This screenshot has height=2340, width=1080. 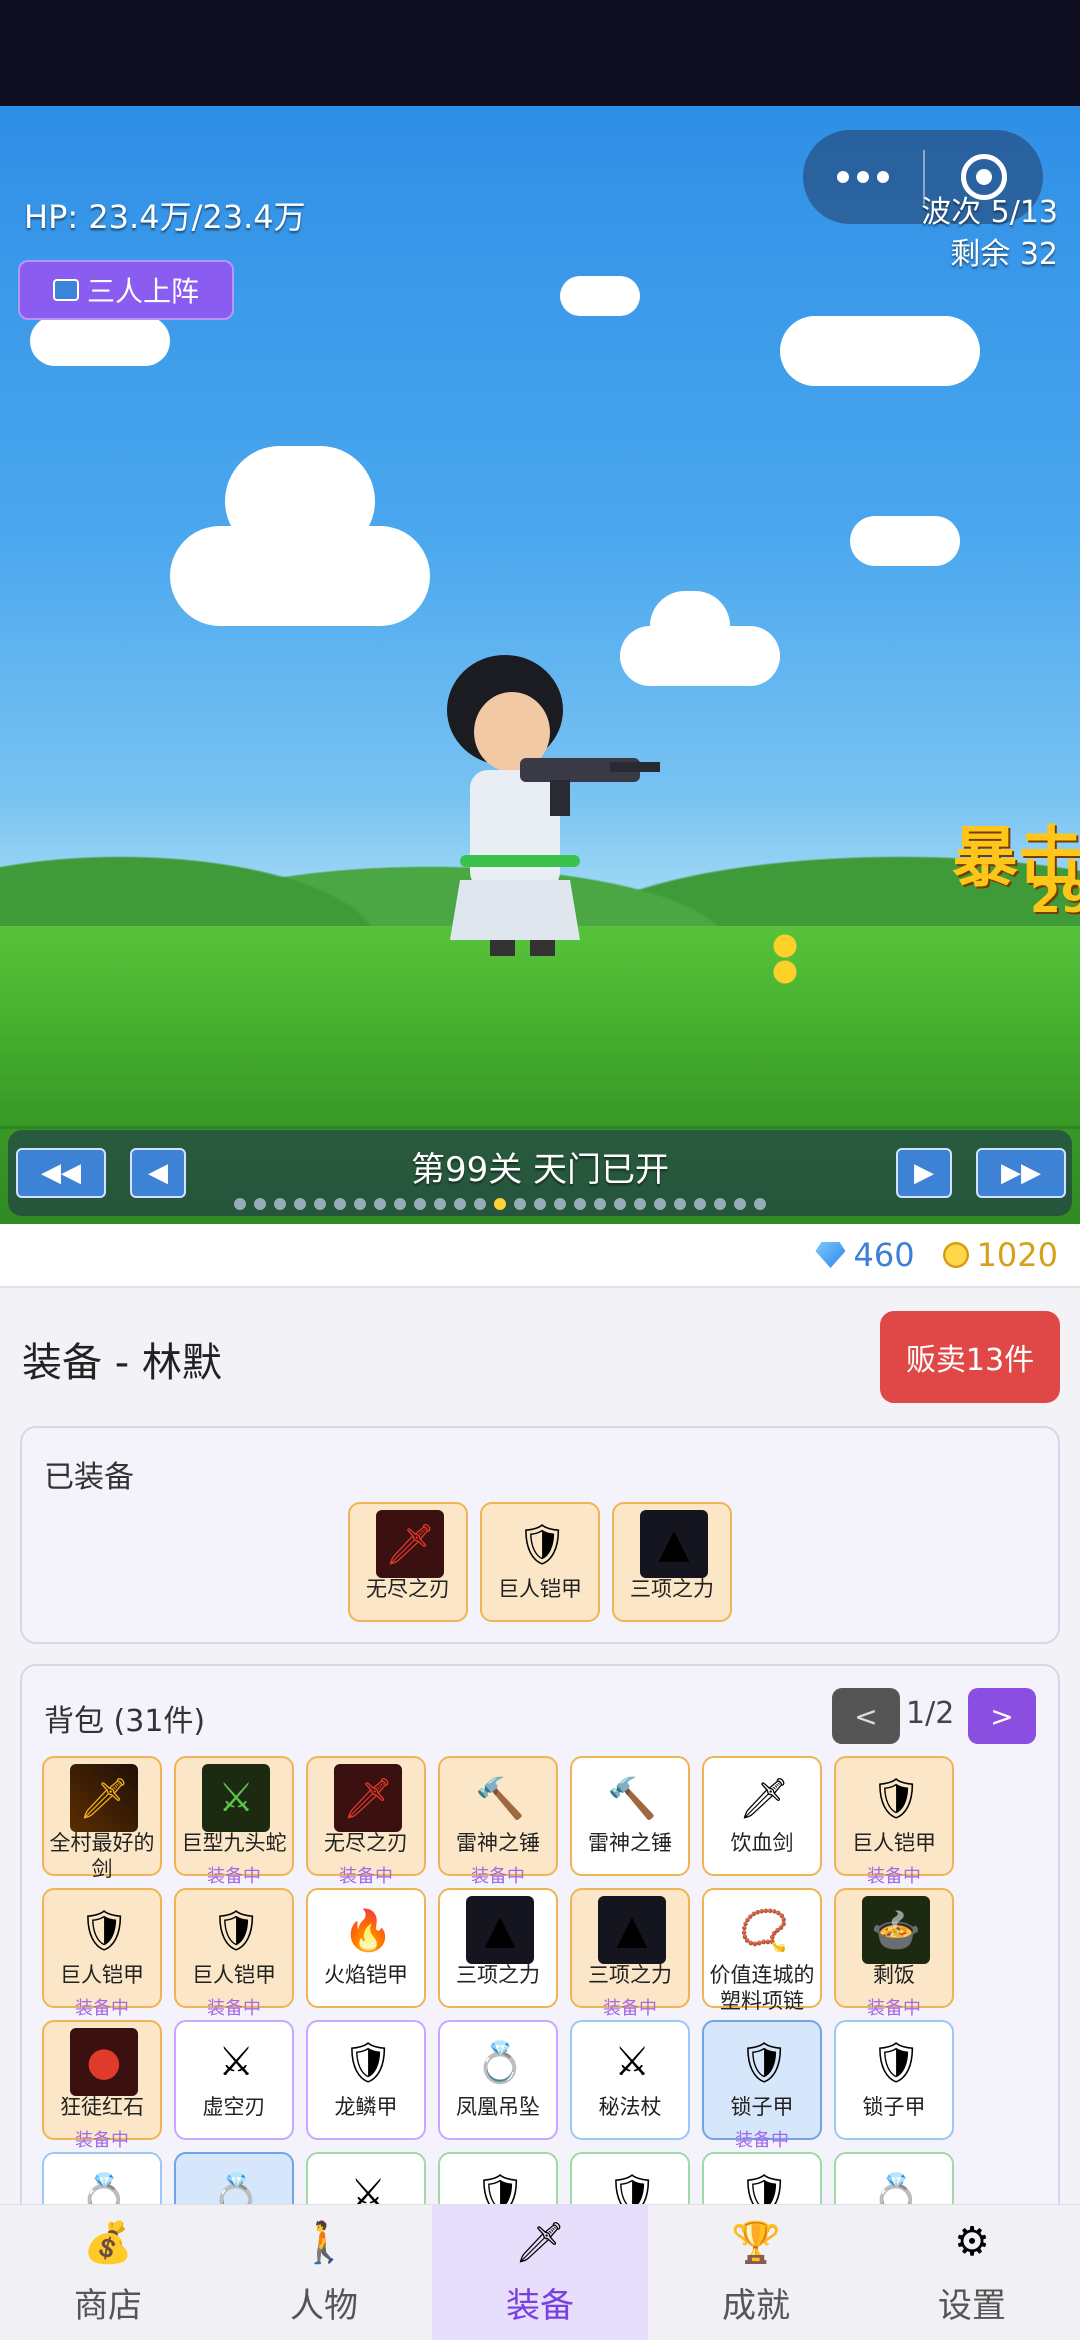 I want to click on item-slot: 🍲 剩饭 装备中, so click(x=894, y=1953).